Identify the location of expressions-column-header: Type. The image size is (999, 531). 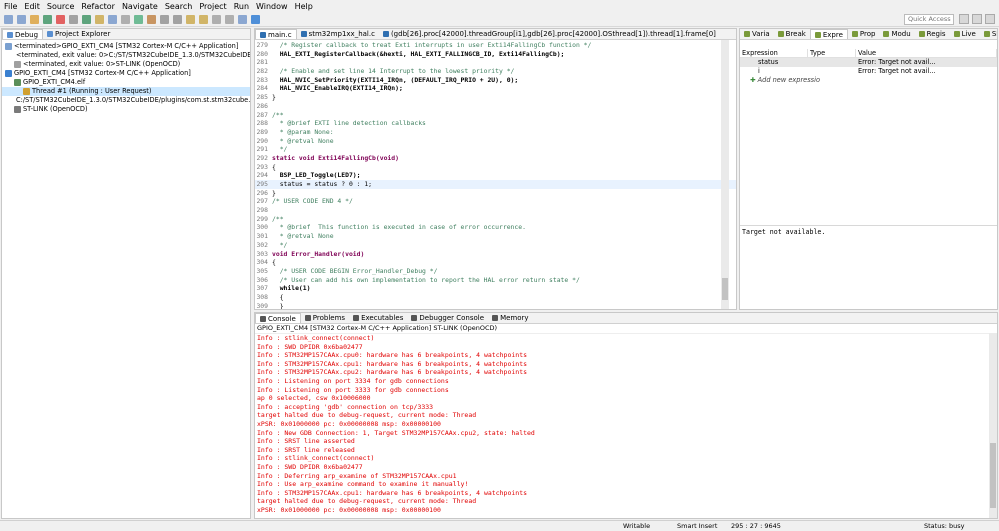
(832, 53).